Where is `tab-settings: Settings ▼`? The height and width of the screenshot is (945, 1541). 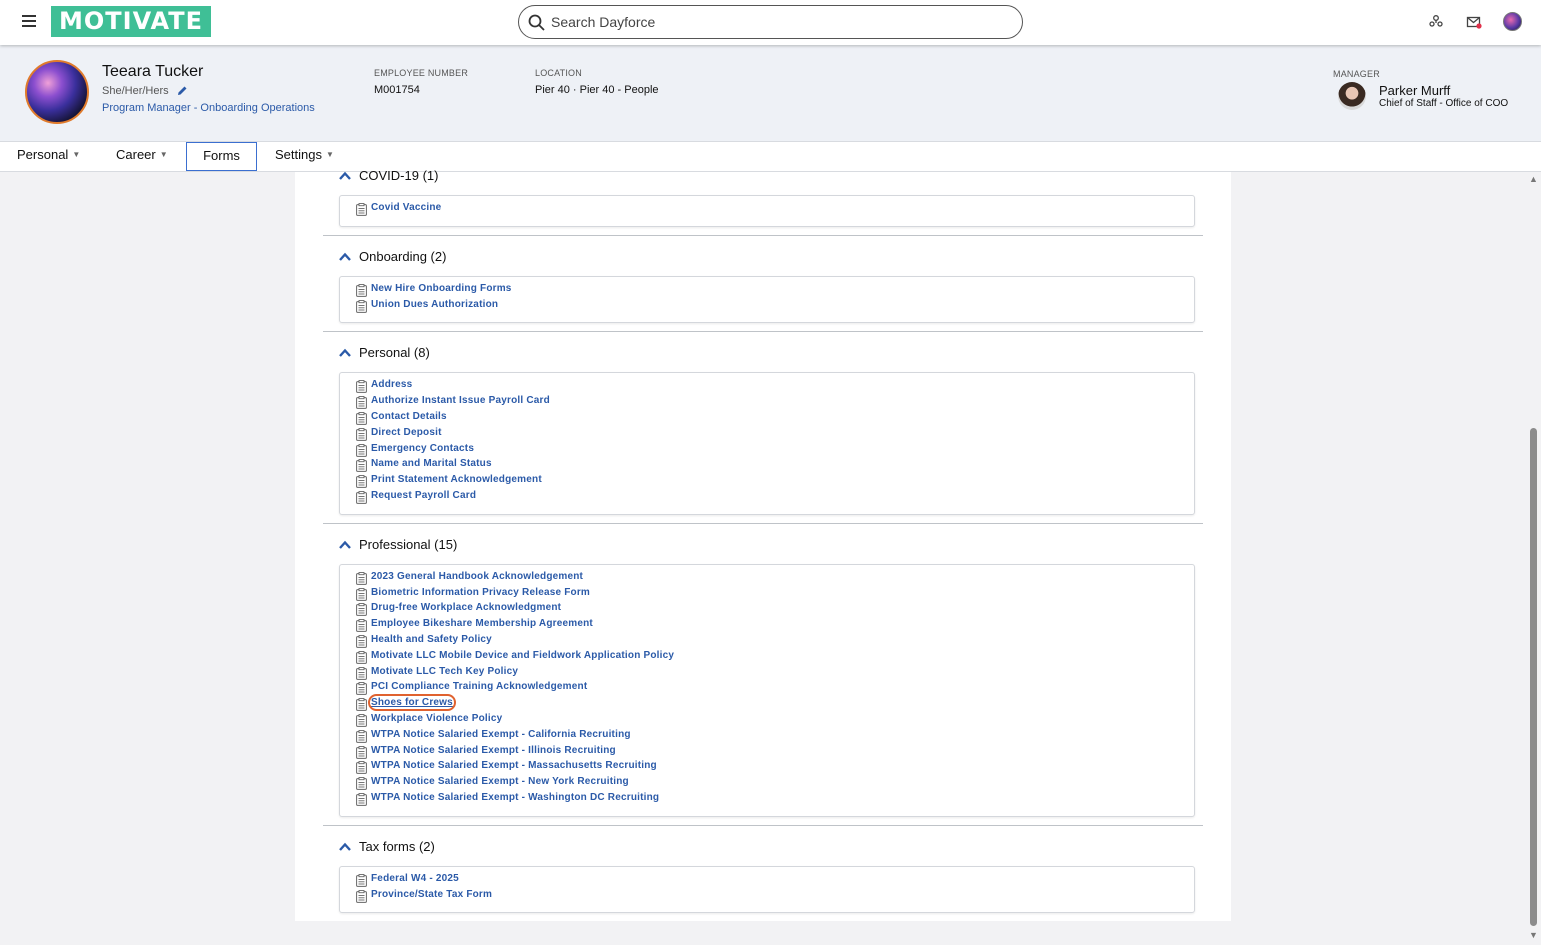
tab-settings: Settings ▼ is located at coordinates (304, 156).